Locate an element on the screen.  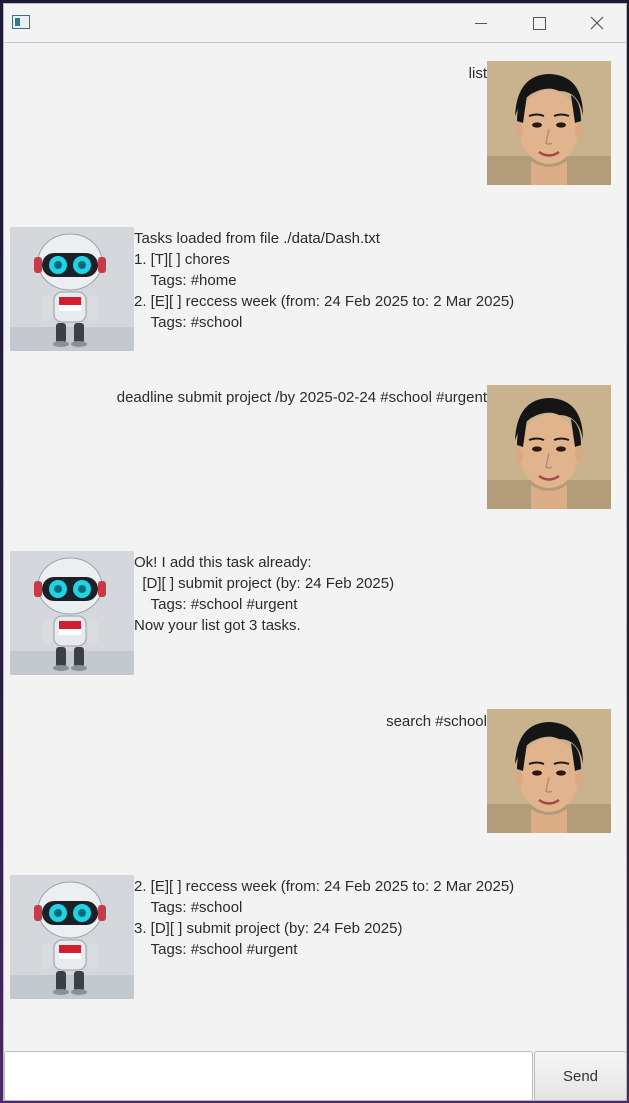
maximize-button is located at coordinates (539, 23).